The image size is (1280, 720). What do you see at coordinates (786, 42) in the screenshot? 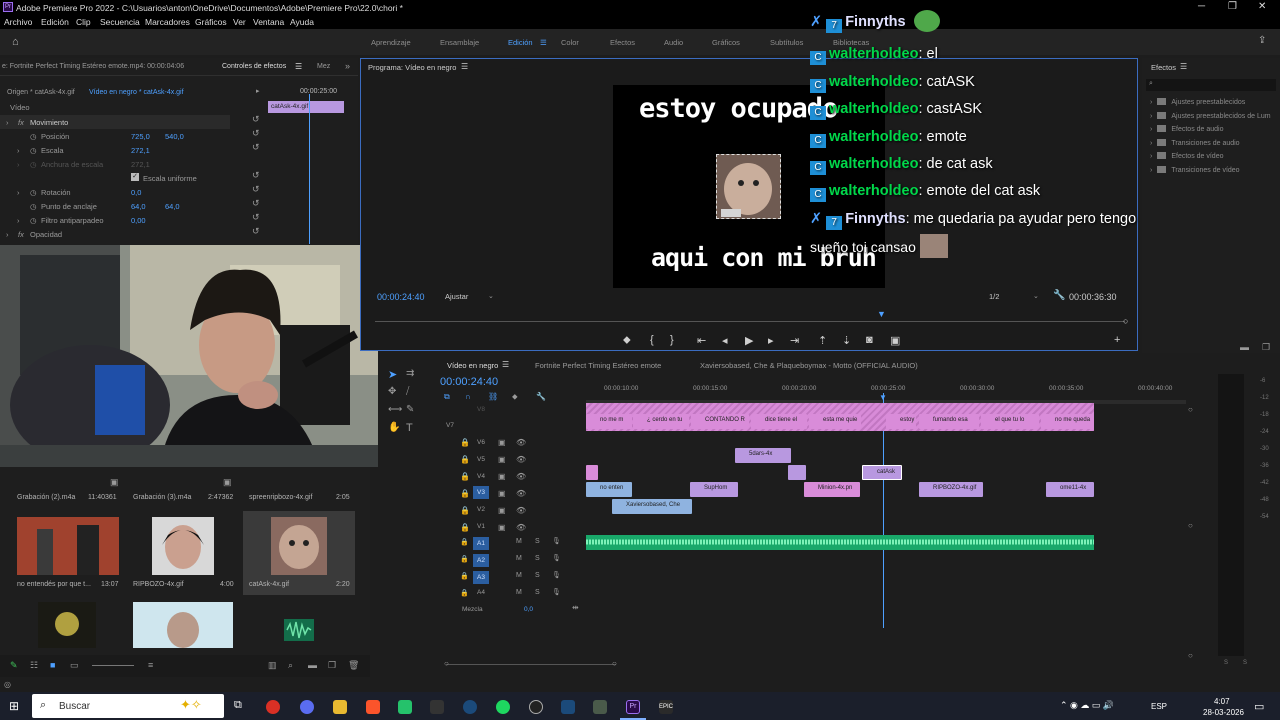
I see `workspace-subtitulos: Subtítulos` at bounding box center [786, 42].